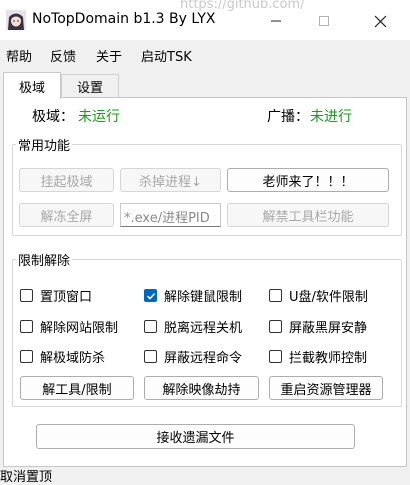  What do you see at coordinates (16, 20) in the screenshot?
I see `anime-avatar-icon` at bounding box center [16, 20].